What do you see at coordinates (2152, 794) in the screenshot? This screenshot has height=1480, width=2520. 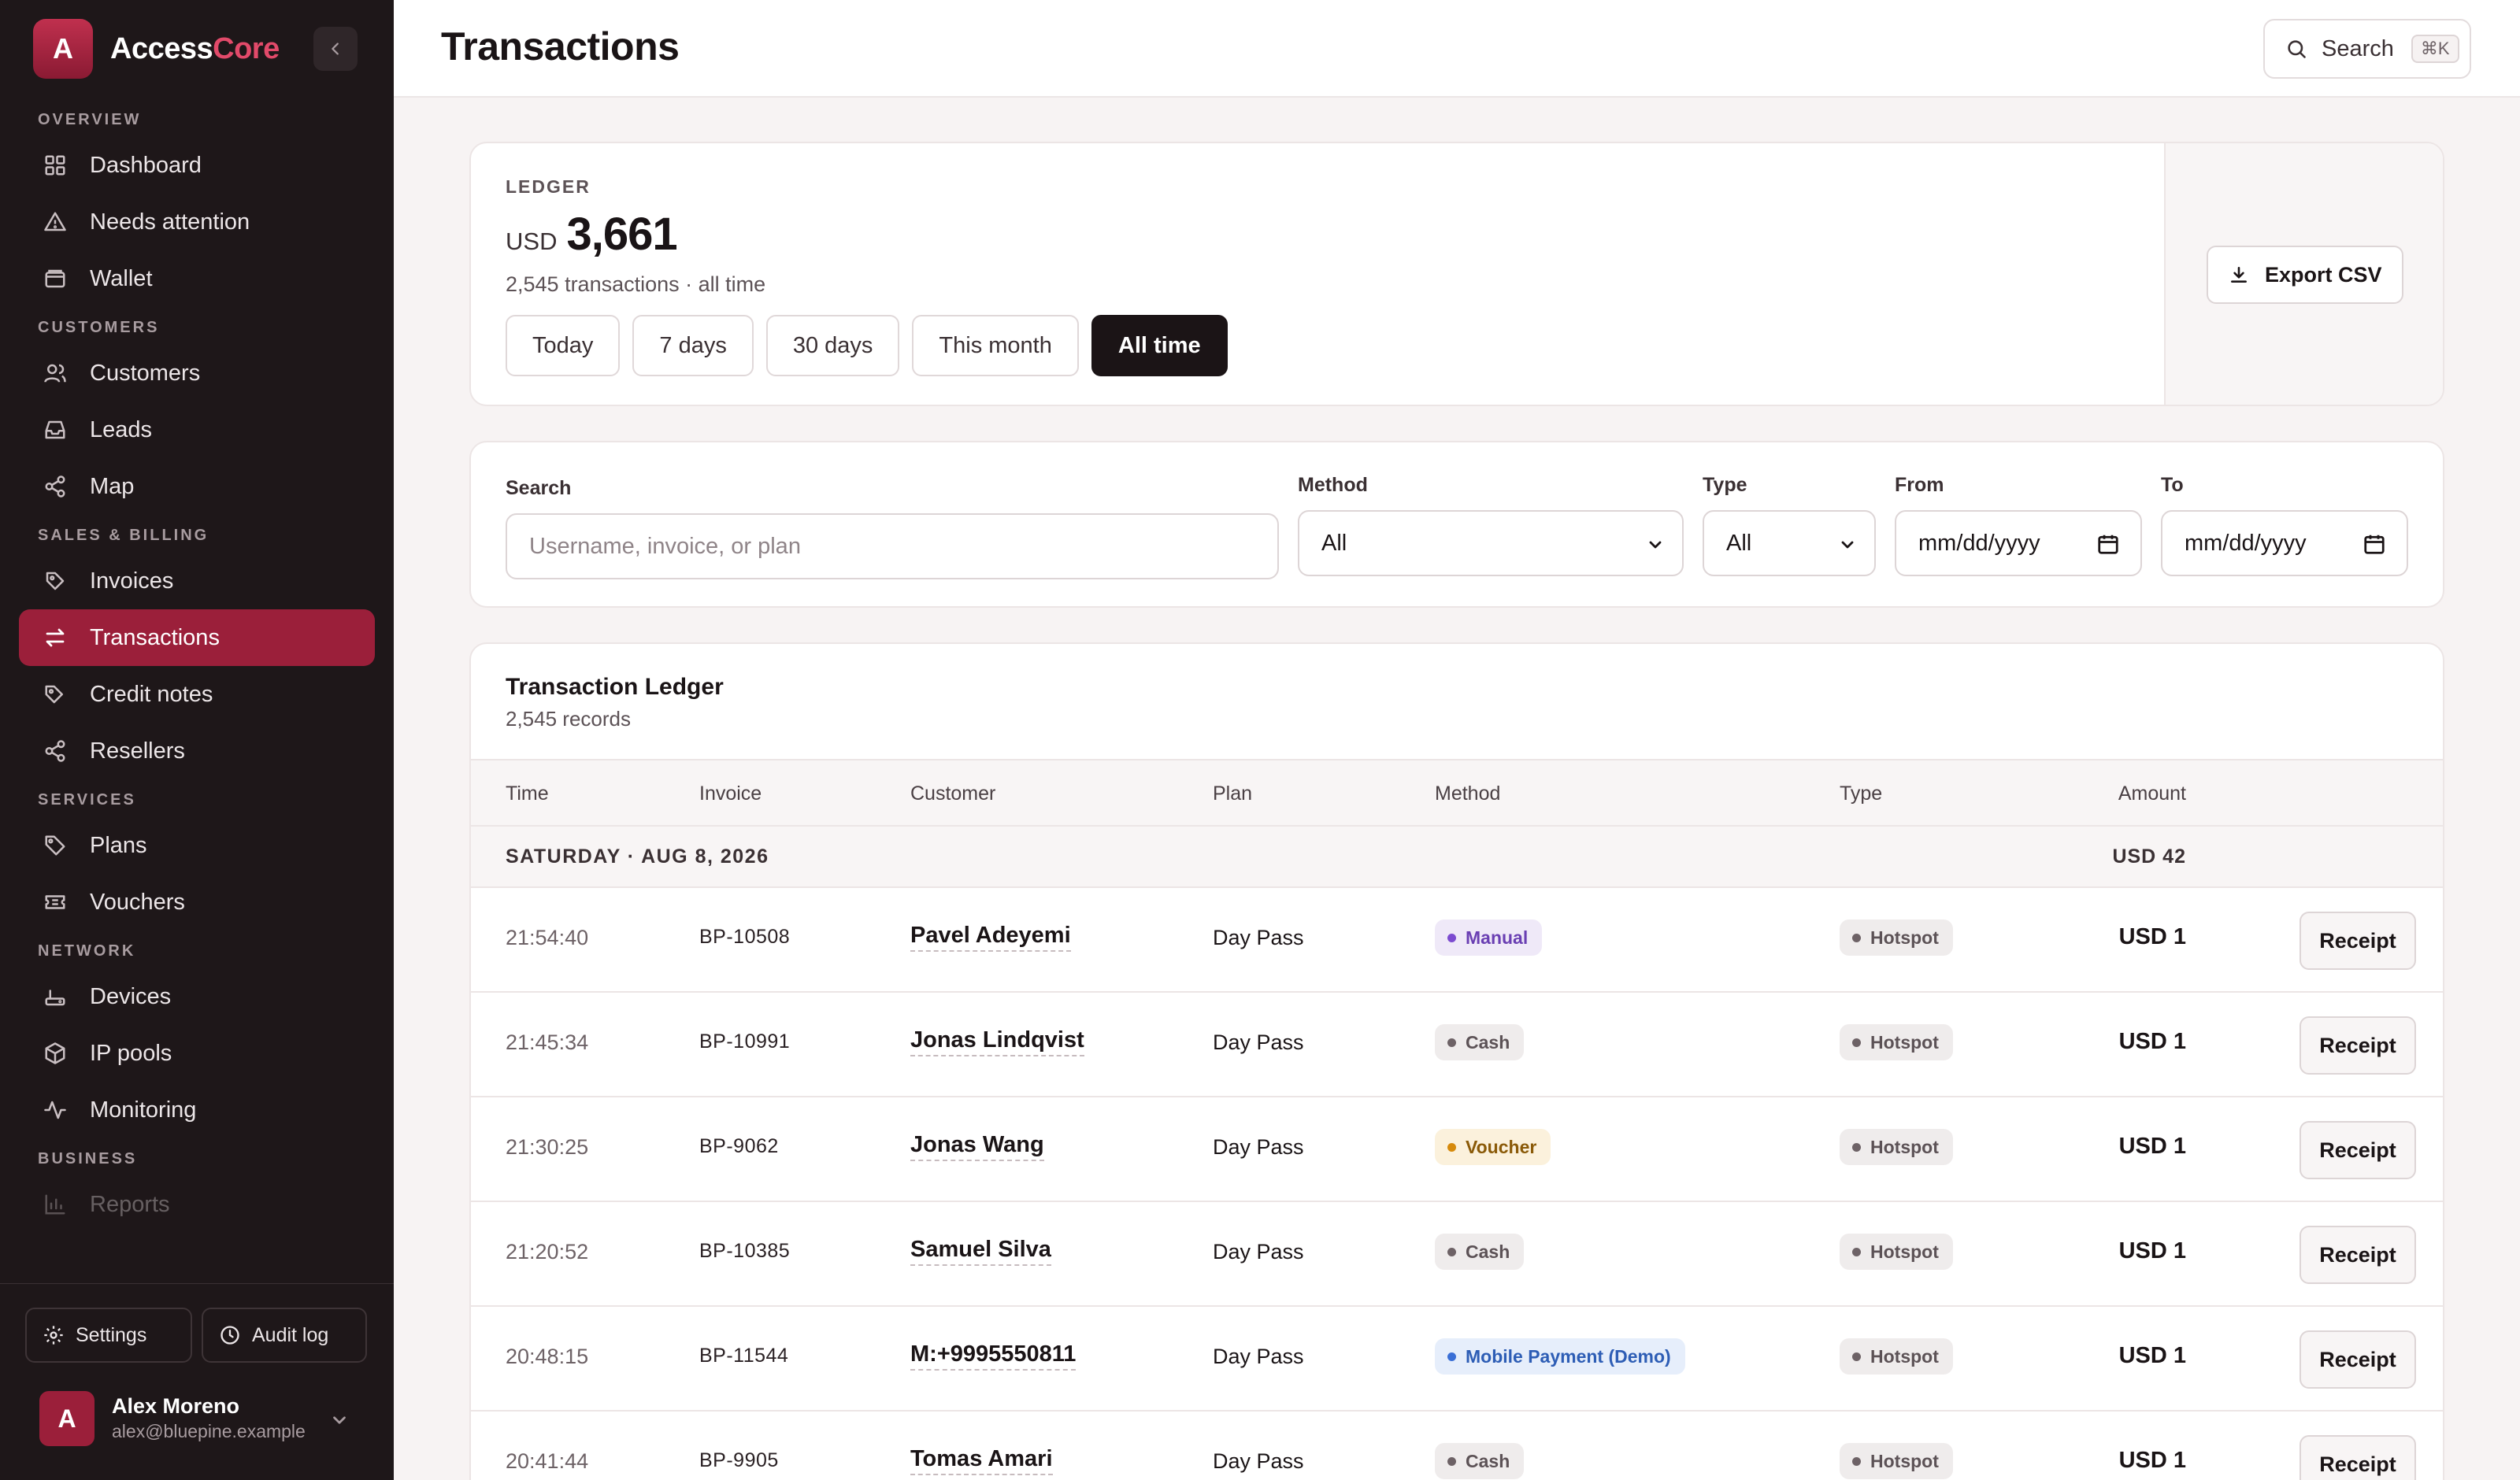 I see `column-header-amount: Amount` at bounding box center [2152, 794].